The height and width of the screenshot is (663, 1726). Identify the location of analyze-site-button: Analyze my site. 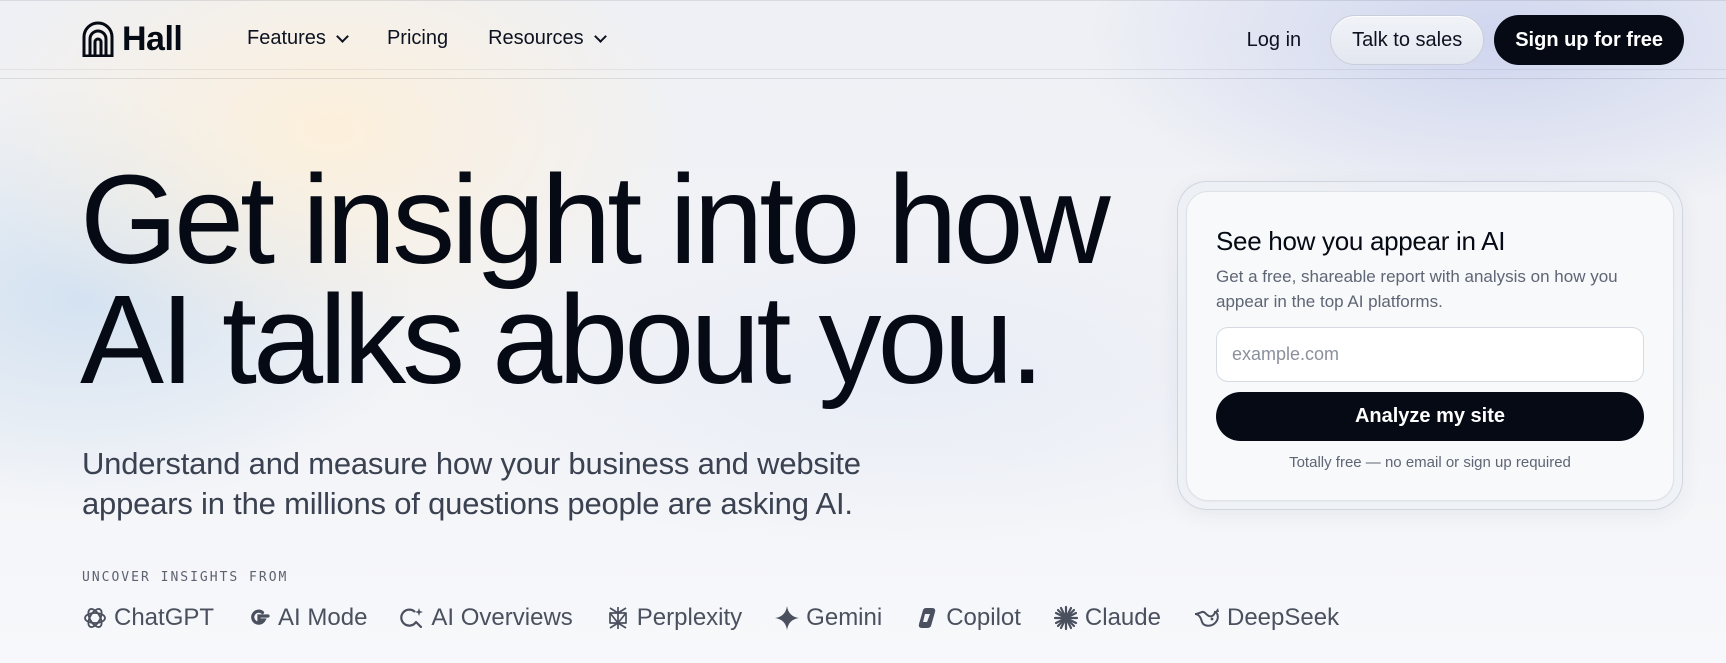
(1430, 416).